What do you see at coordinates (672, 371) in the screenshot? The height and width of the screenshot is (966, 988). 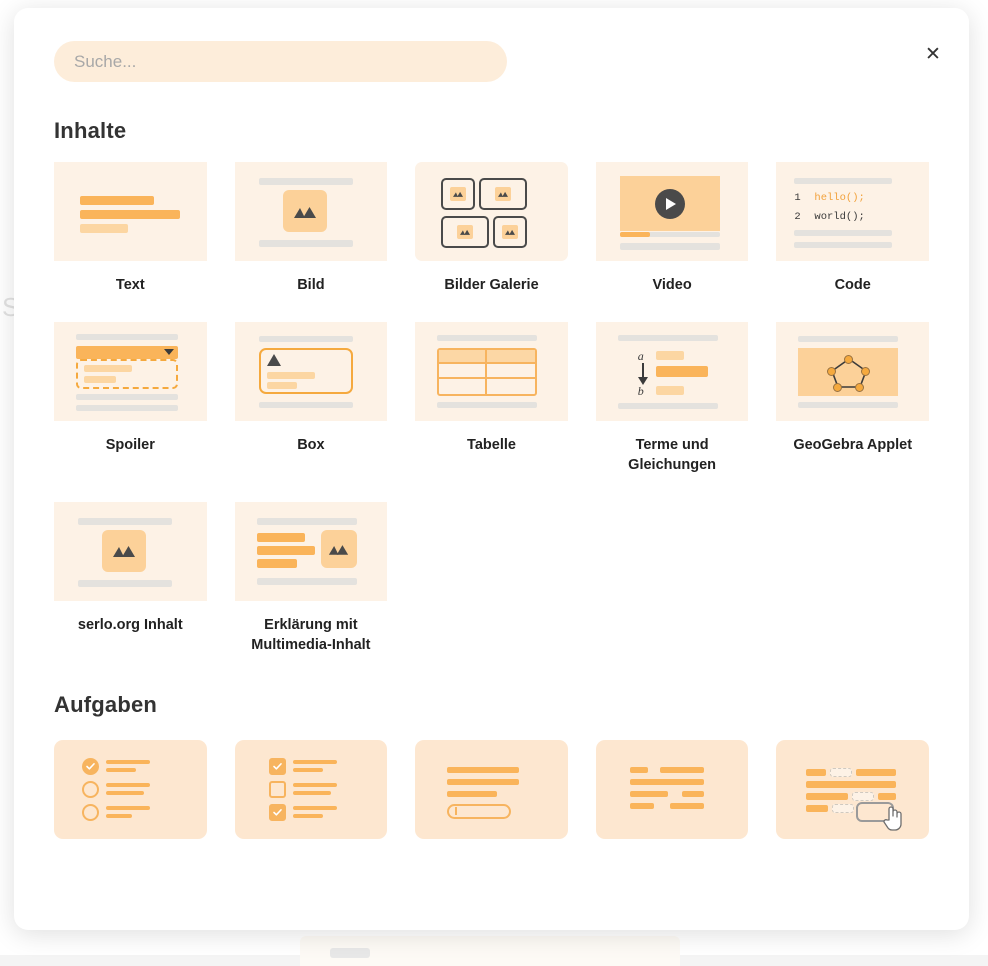 I see `equations-tile-preview: a b` at bounding box center [672, 371].